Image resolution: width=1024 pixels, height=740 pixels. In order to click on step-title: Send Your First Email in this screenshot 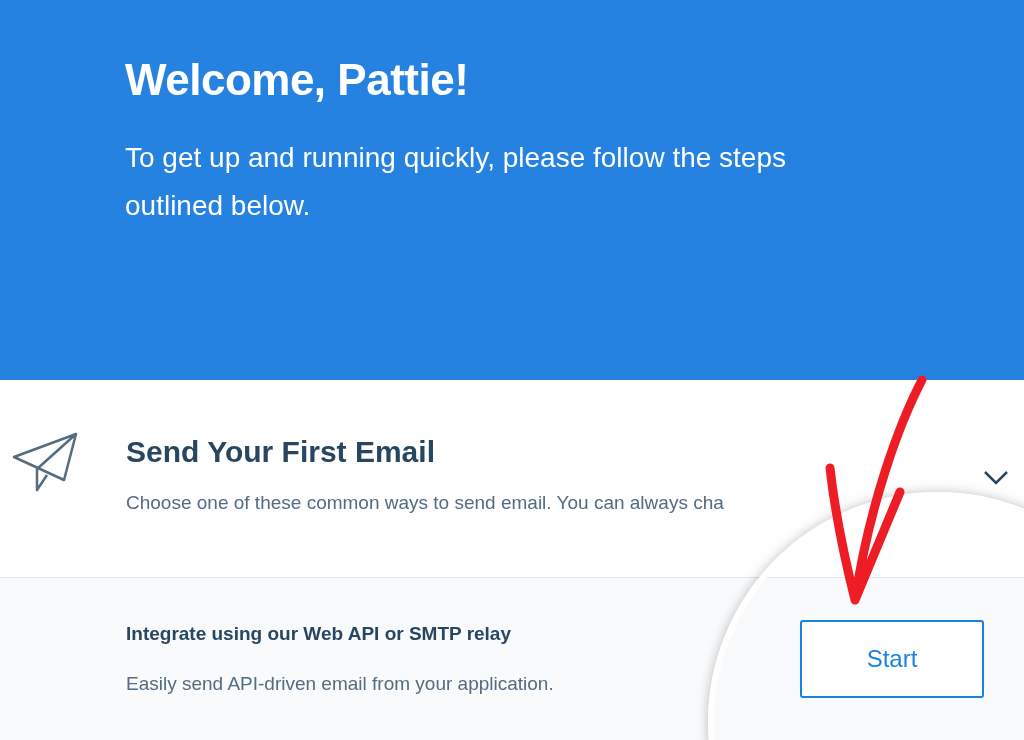, I will do `click(280, 452)`.